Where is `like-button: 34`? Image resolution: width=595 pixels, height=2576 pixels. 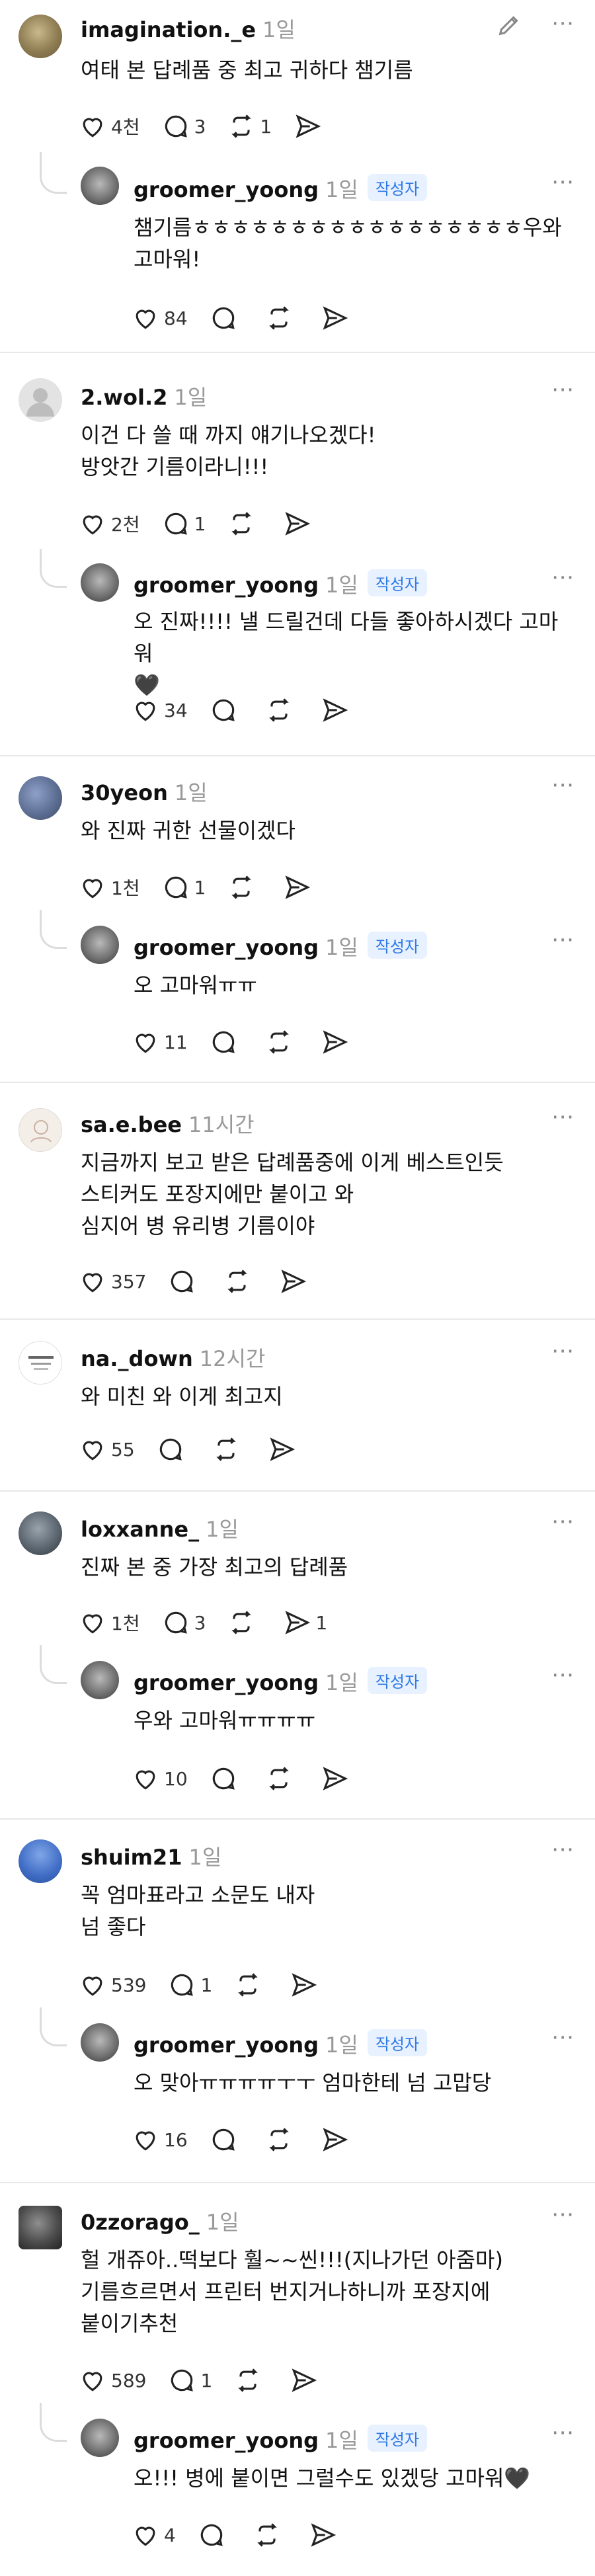
like-button: 34 is located at coordinates (159, 710).